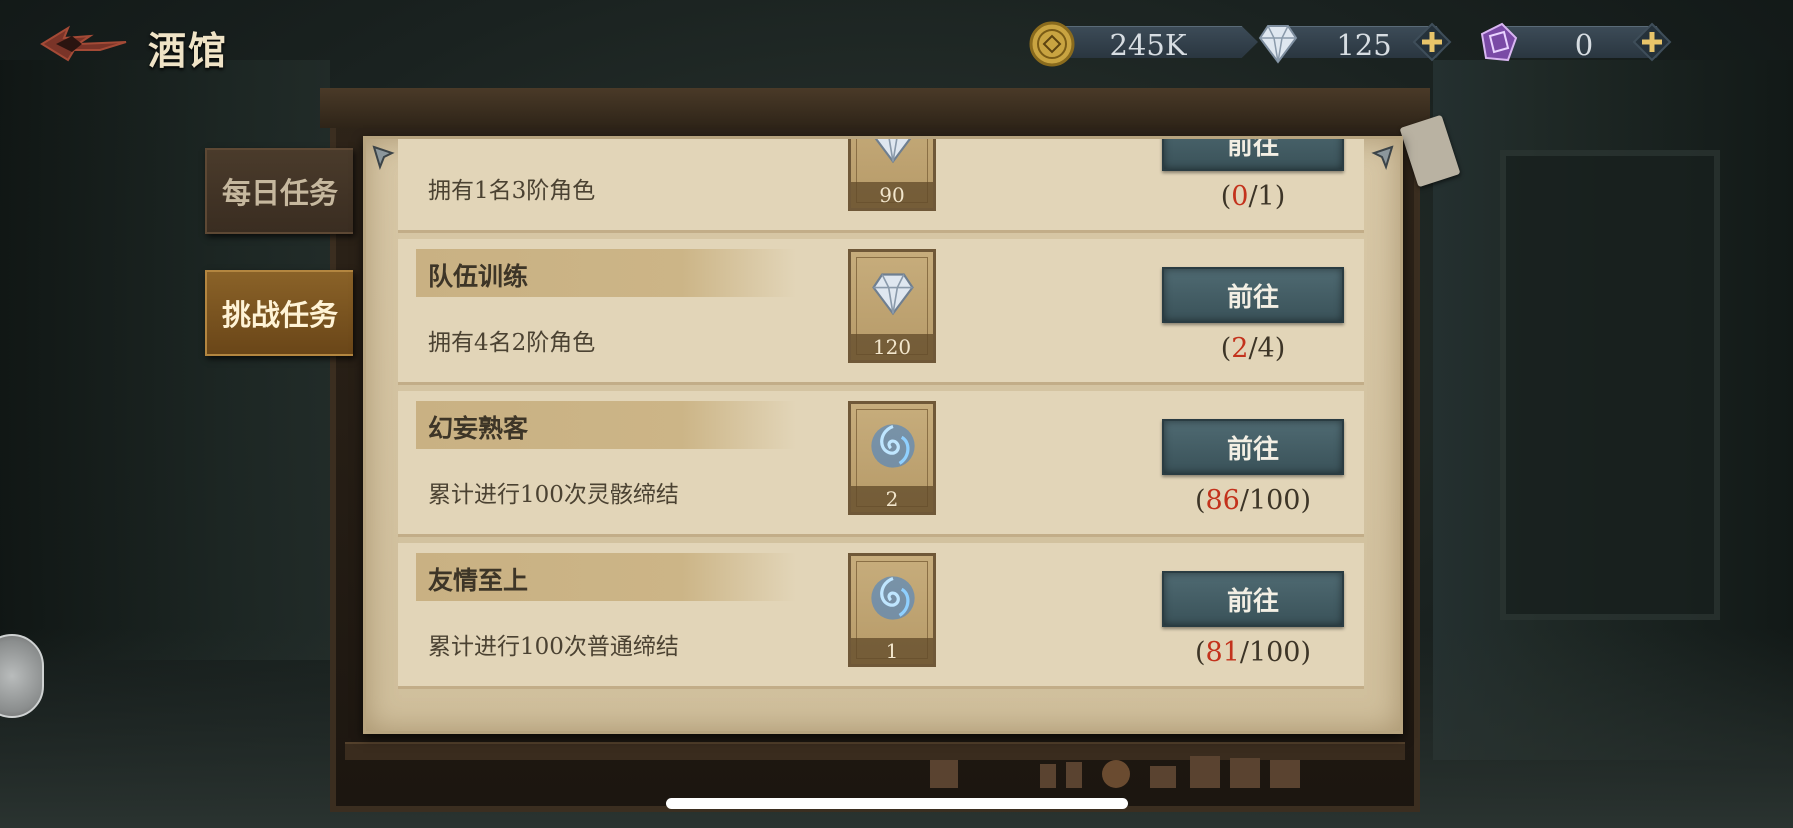 This screenshot has width=1793, height=828. I want to click on coin-value: 245K, so click(1148, 45).